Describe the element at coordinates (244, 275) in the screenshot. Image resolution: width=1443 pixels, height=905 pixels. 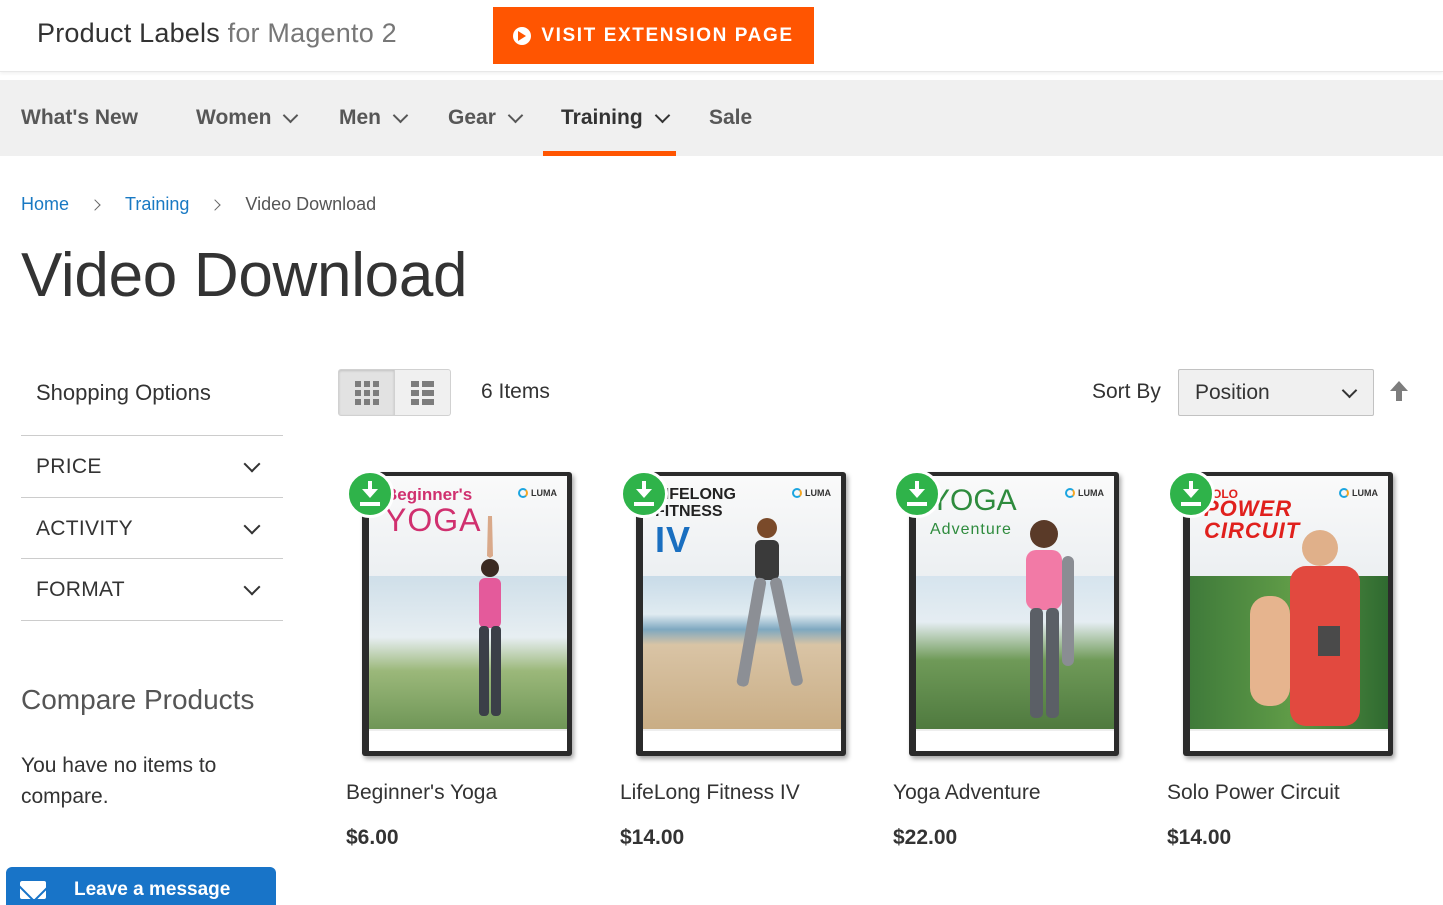
I see `page-title: Video Download` at that location.